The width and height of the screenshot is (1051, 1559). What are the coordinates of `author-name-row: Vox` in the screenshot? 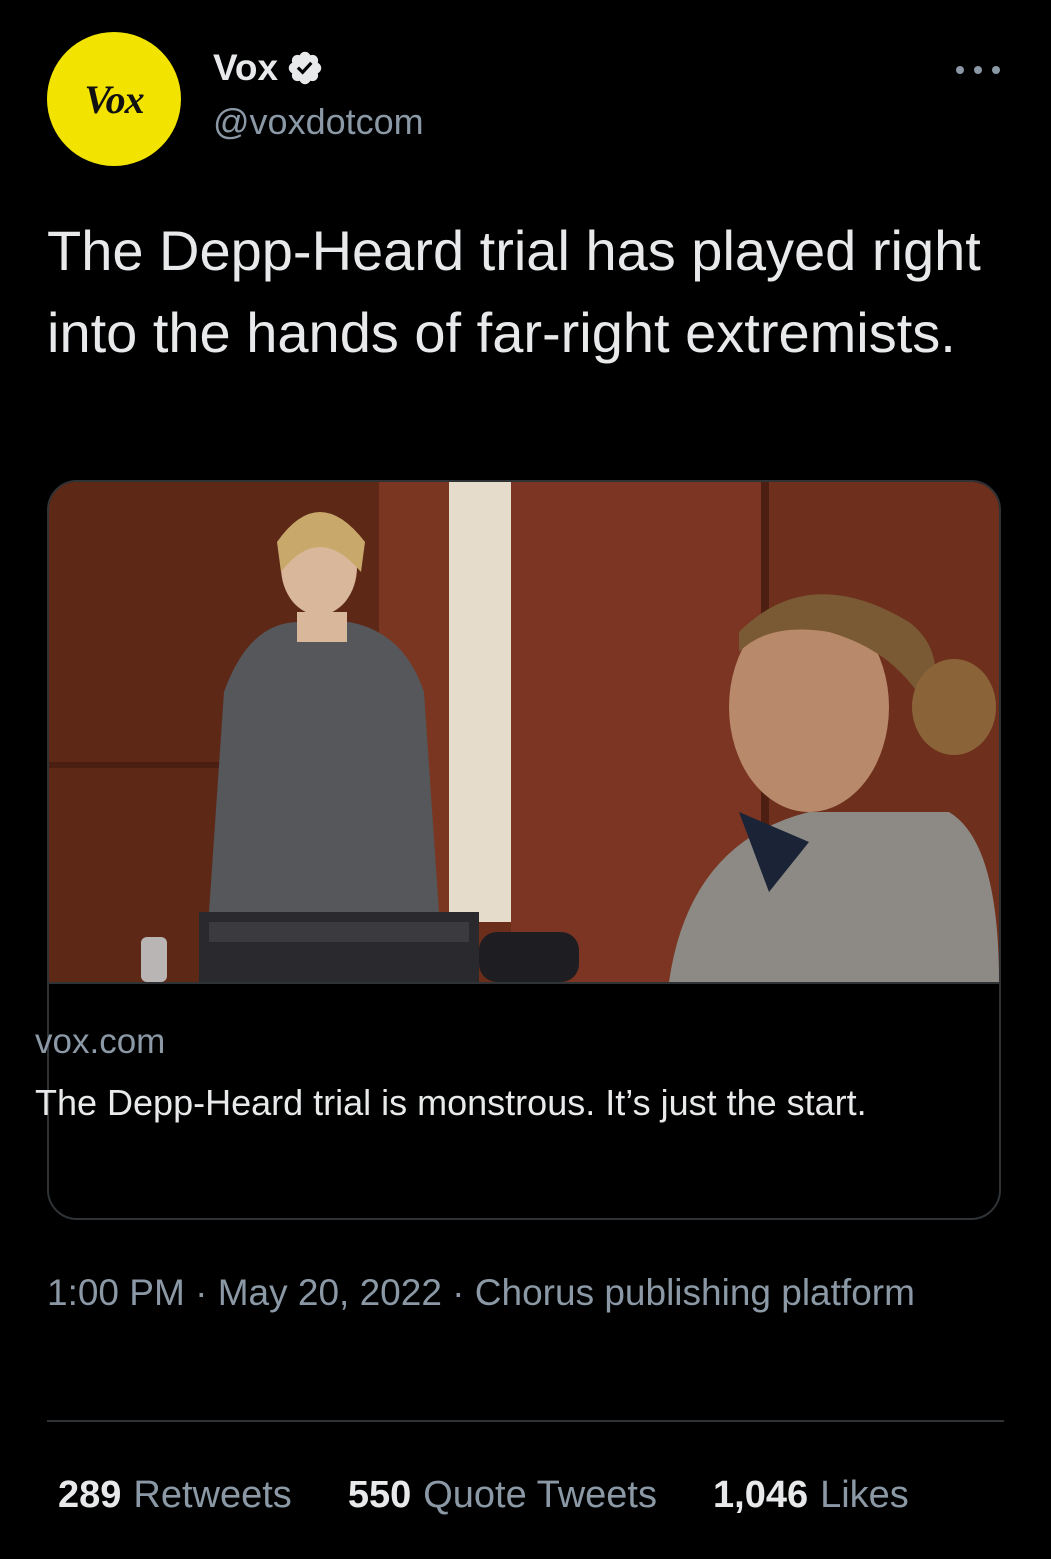 It's located at (268, 68).